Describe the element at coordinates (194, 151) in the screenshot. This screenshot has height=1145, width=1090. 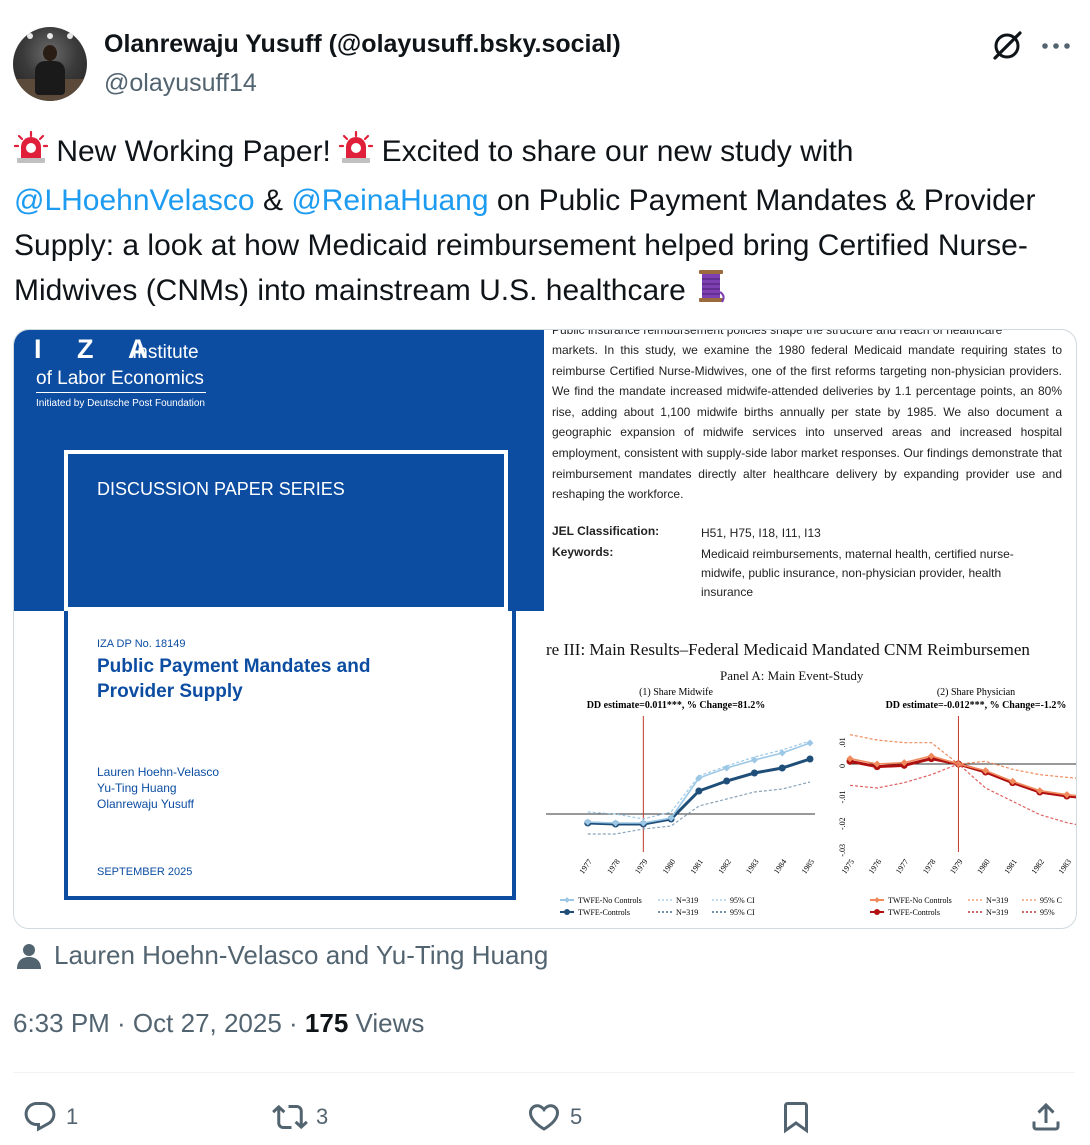
I see `post-text-segment: New Working Paper!` at that location.